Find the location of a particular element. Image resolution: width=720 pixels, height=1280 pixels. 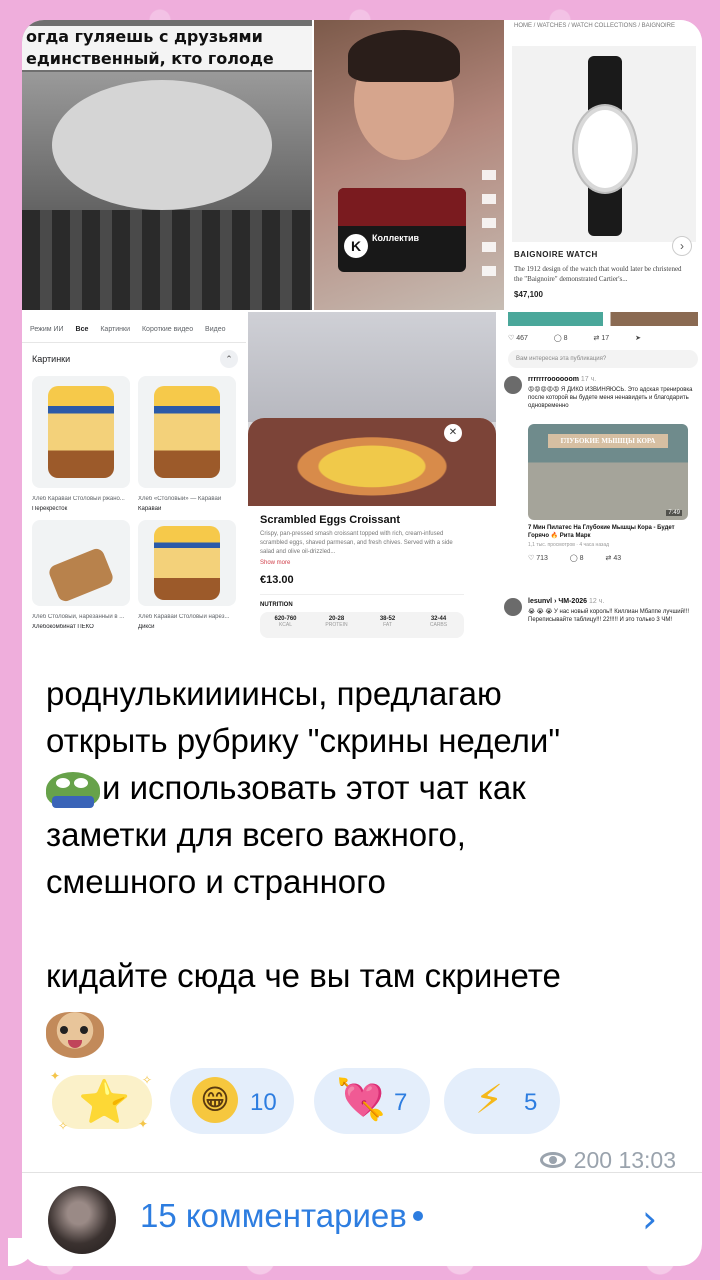

tiktok-side-actions is located at coordinates (489, 225).